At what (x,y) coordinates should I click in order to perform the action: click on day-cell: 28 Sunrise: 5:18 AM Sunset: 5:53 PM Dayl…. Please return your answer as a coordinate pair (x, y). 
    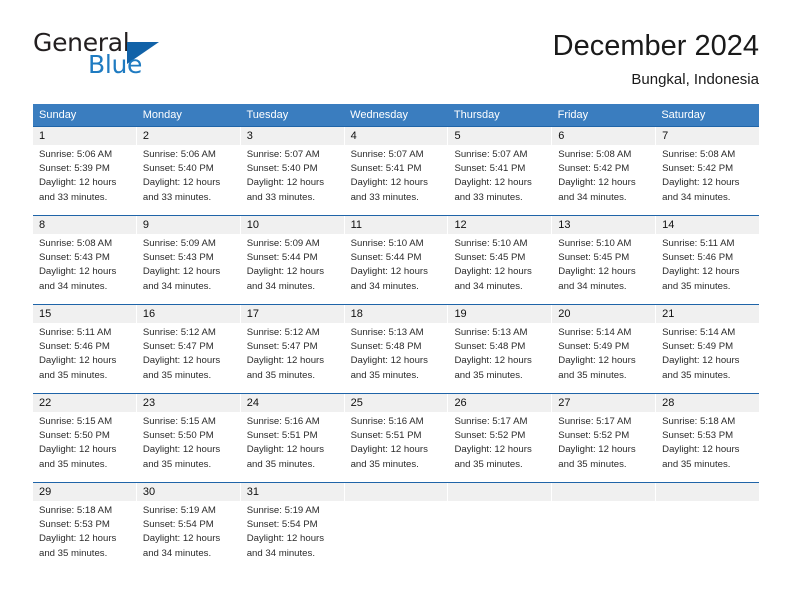
    Looking at the image, I should click on (708, 438).